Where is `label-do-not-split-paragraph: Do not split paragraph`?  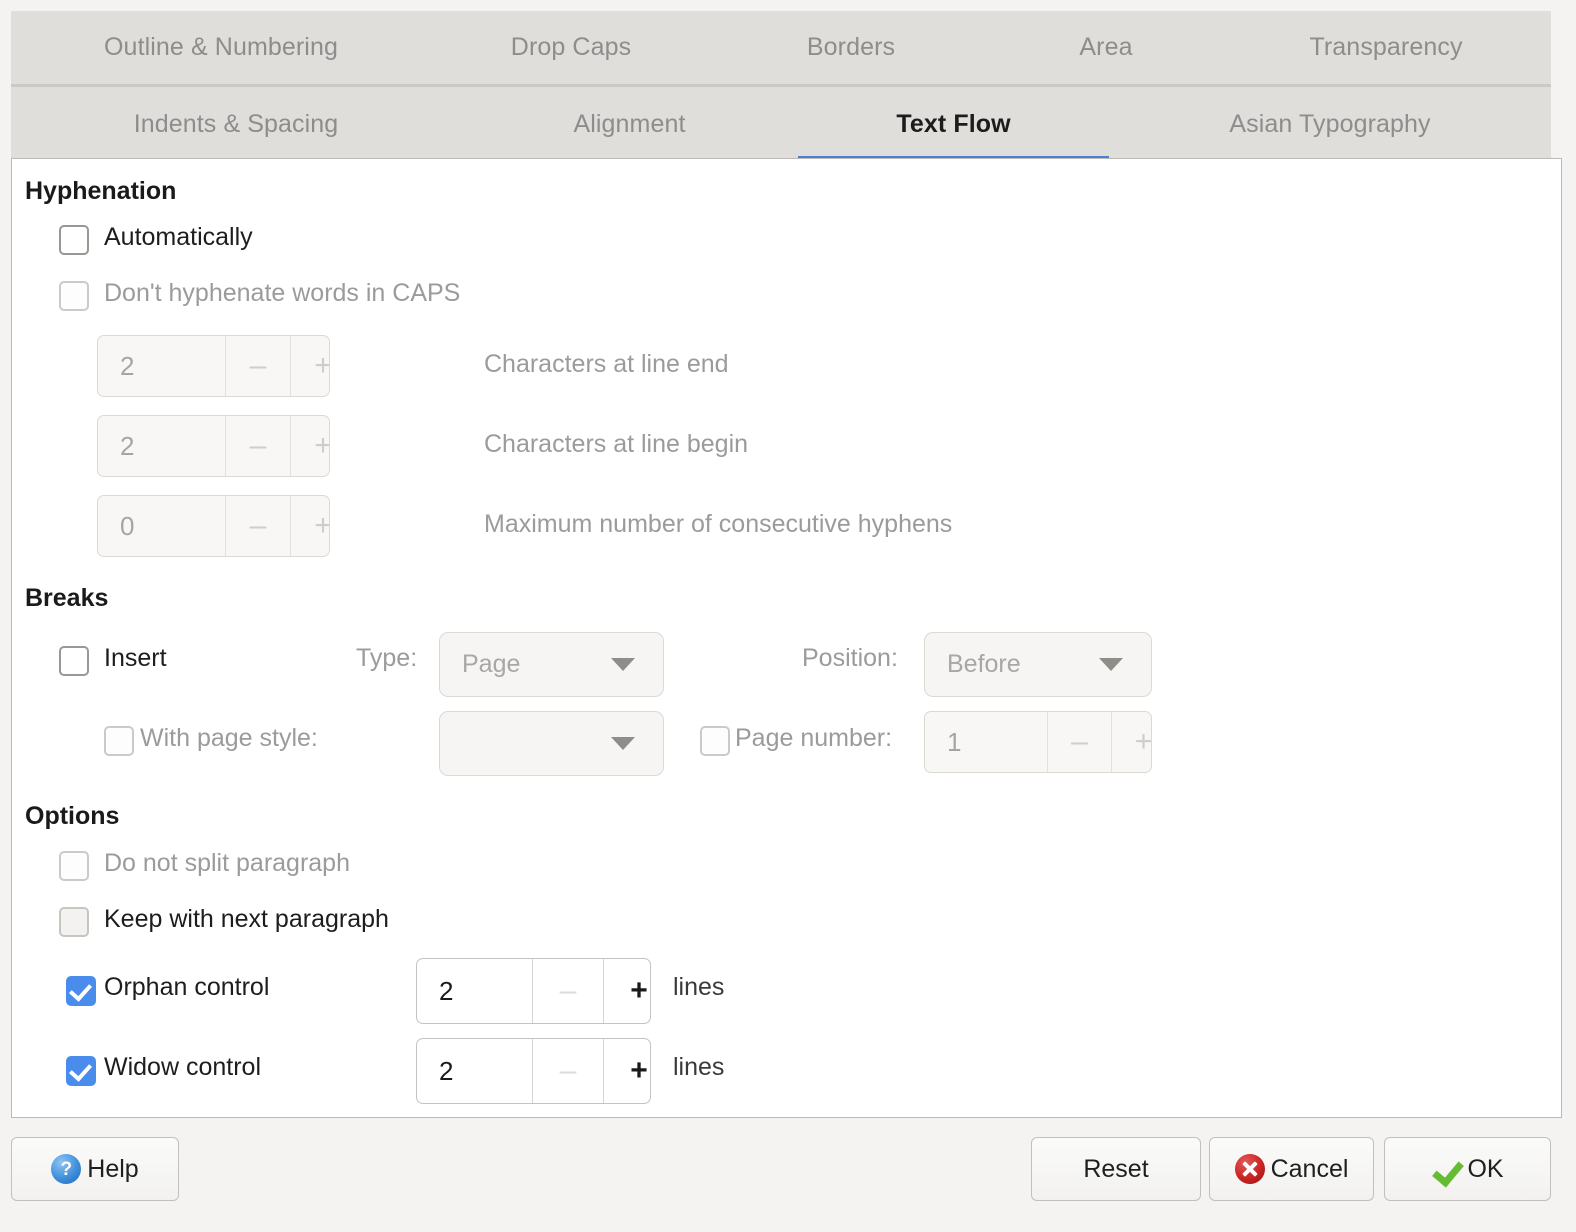 label-do-not-split-paragraph: Do not split paragraph is located at coordinates (227, 863).